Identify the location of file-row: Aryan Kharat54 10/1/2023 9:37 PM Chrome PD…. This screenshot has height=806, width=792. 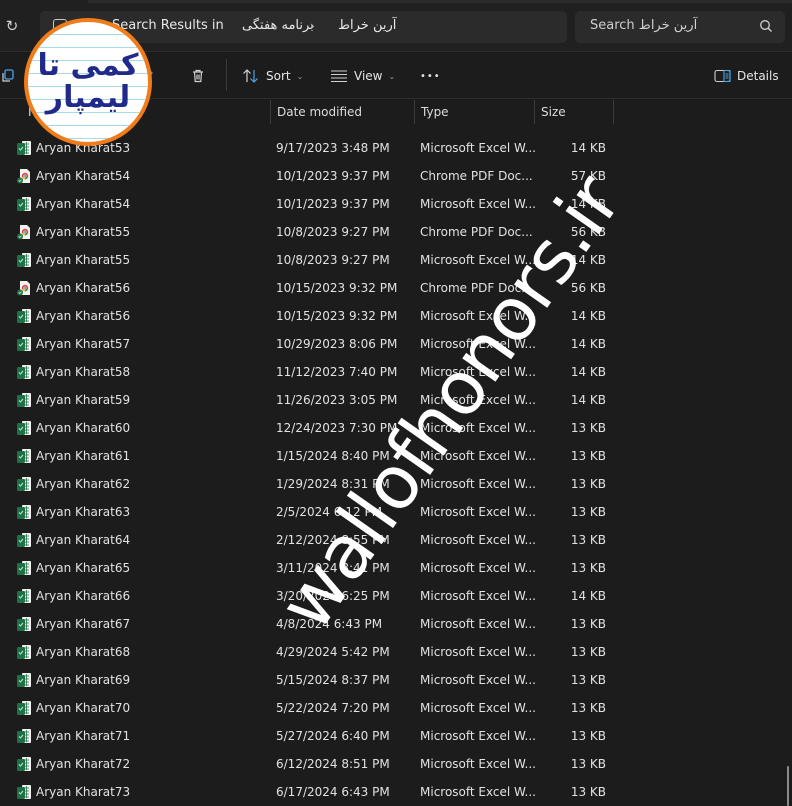
(393, 176).